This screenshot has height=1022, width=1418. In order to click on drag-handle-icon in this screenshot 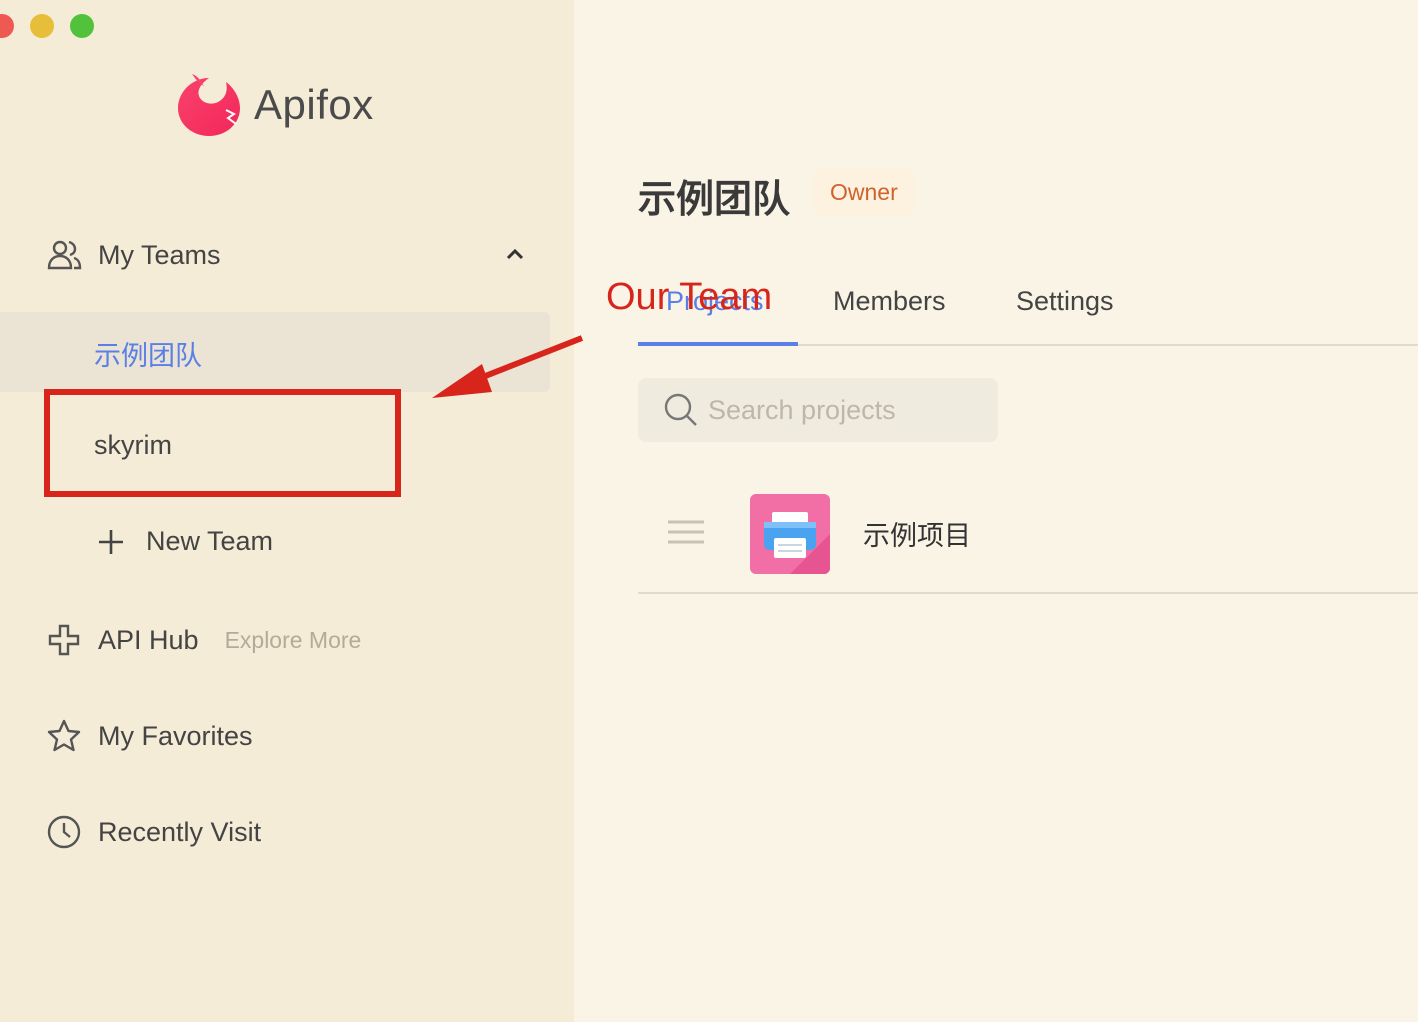, I will do `click(686, 532)`.